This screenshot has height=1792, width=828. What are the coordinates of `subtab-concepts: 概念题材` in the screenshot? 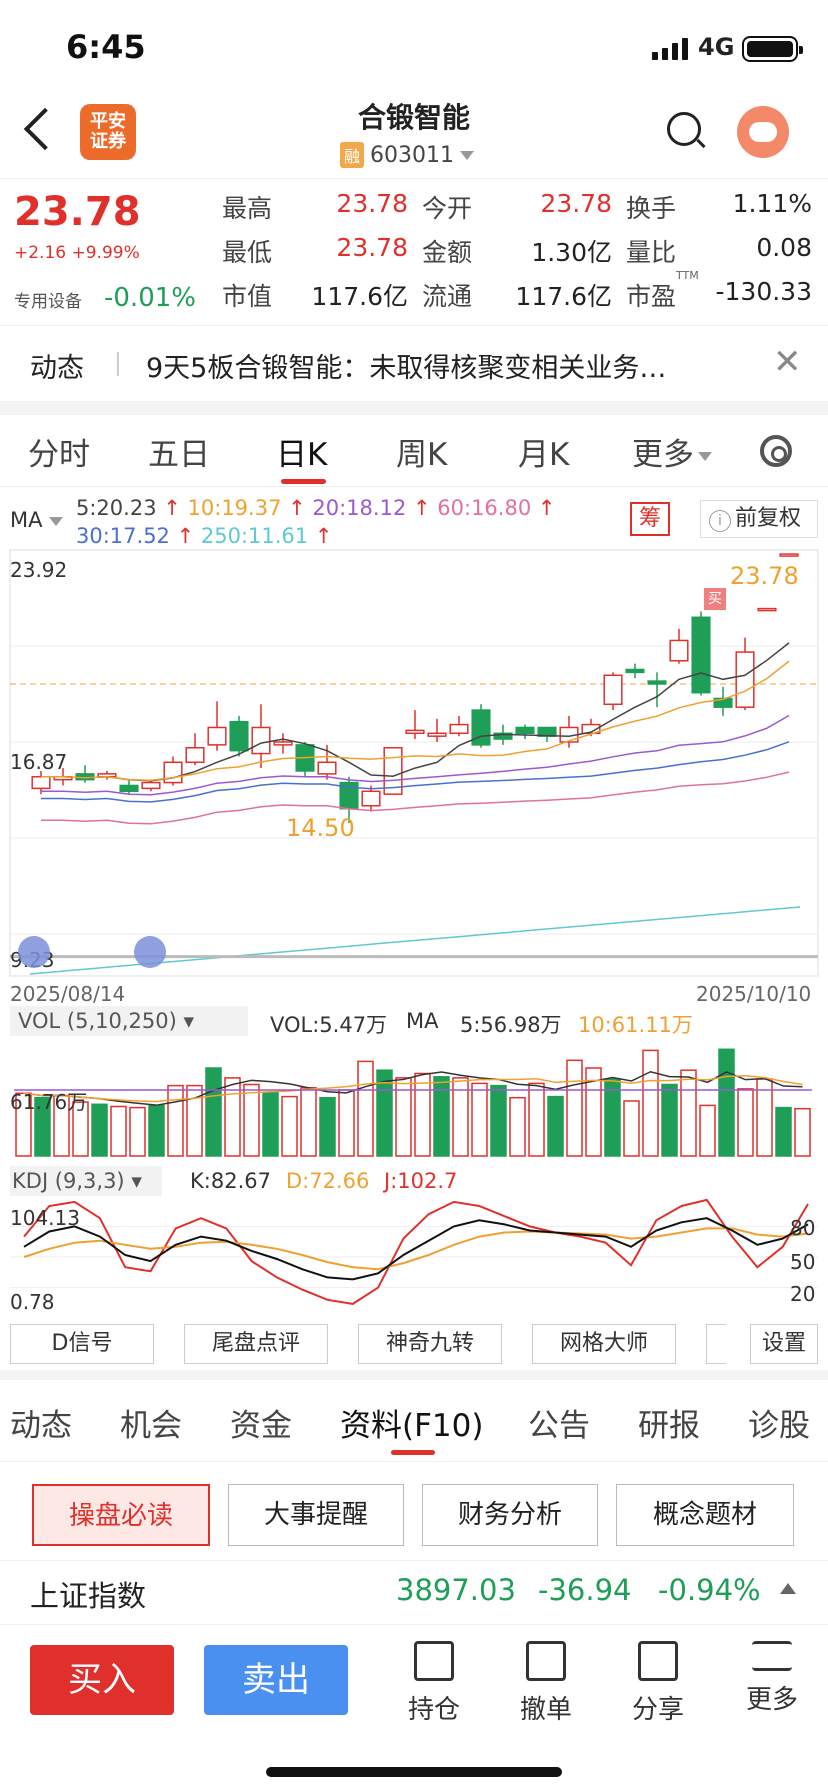 It's located at (705, 1515).